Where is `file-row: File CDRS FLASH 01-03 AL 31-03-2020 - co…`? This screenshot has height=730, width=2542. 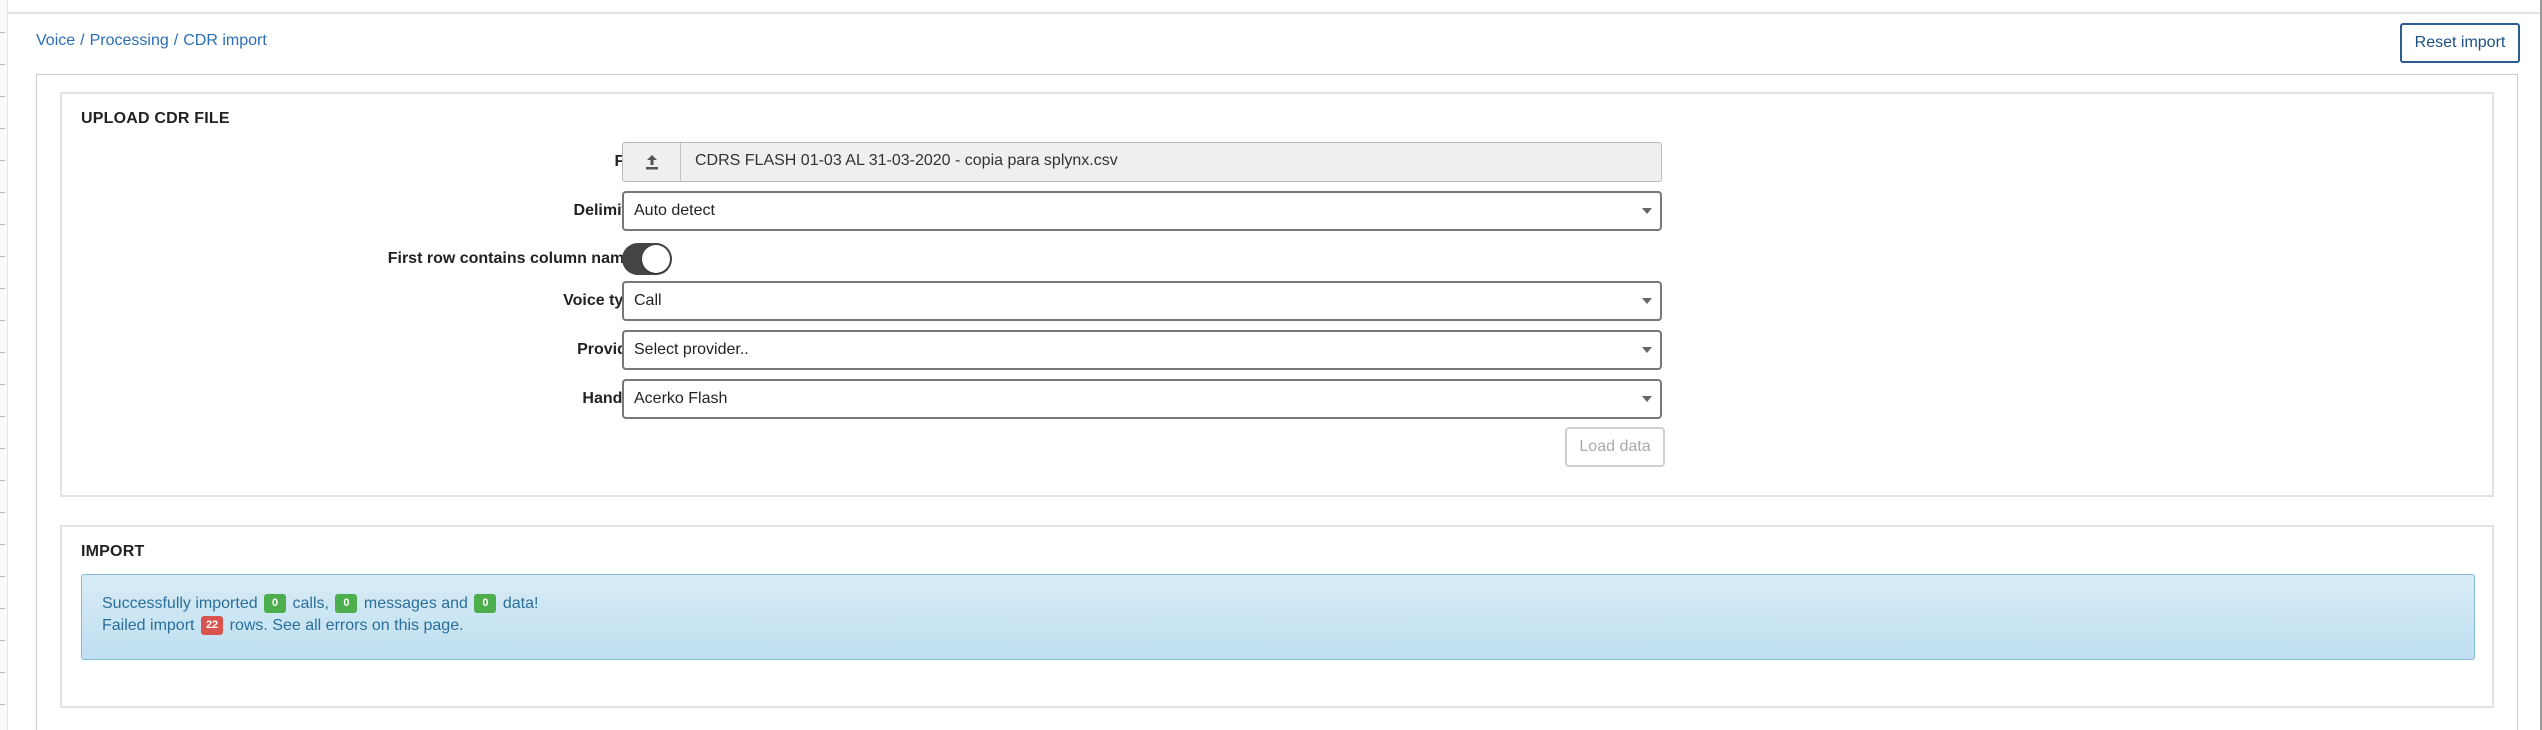
file-row: File CDRS FLASH 01-03 AL 31-03-2020 - co… is located at coordinates (1277, 162).